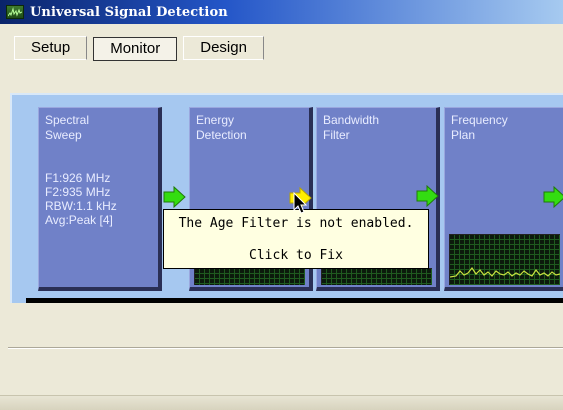 This screenshot has width=563, height=410. I want to click on detail-f2: F2:935 MHz, so click(78, 192).